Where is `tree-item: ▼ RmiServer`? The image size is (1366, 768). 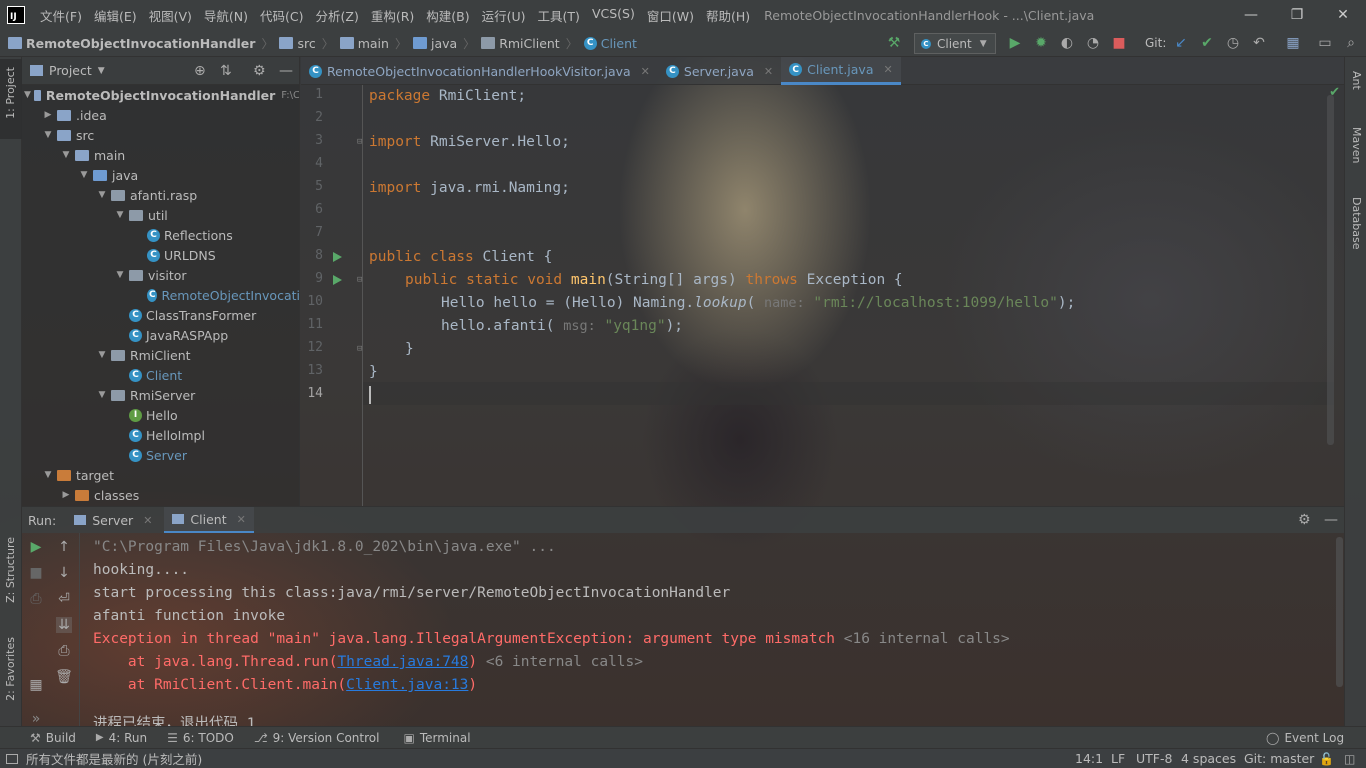 tree-item: ▼ RmiServer is located at coordinates (160, 395).